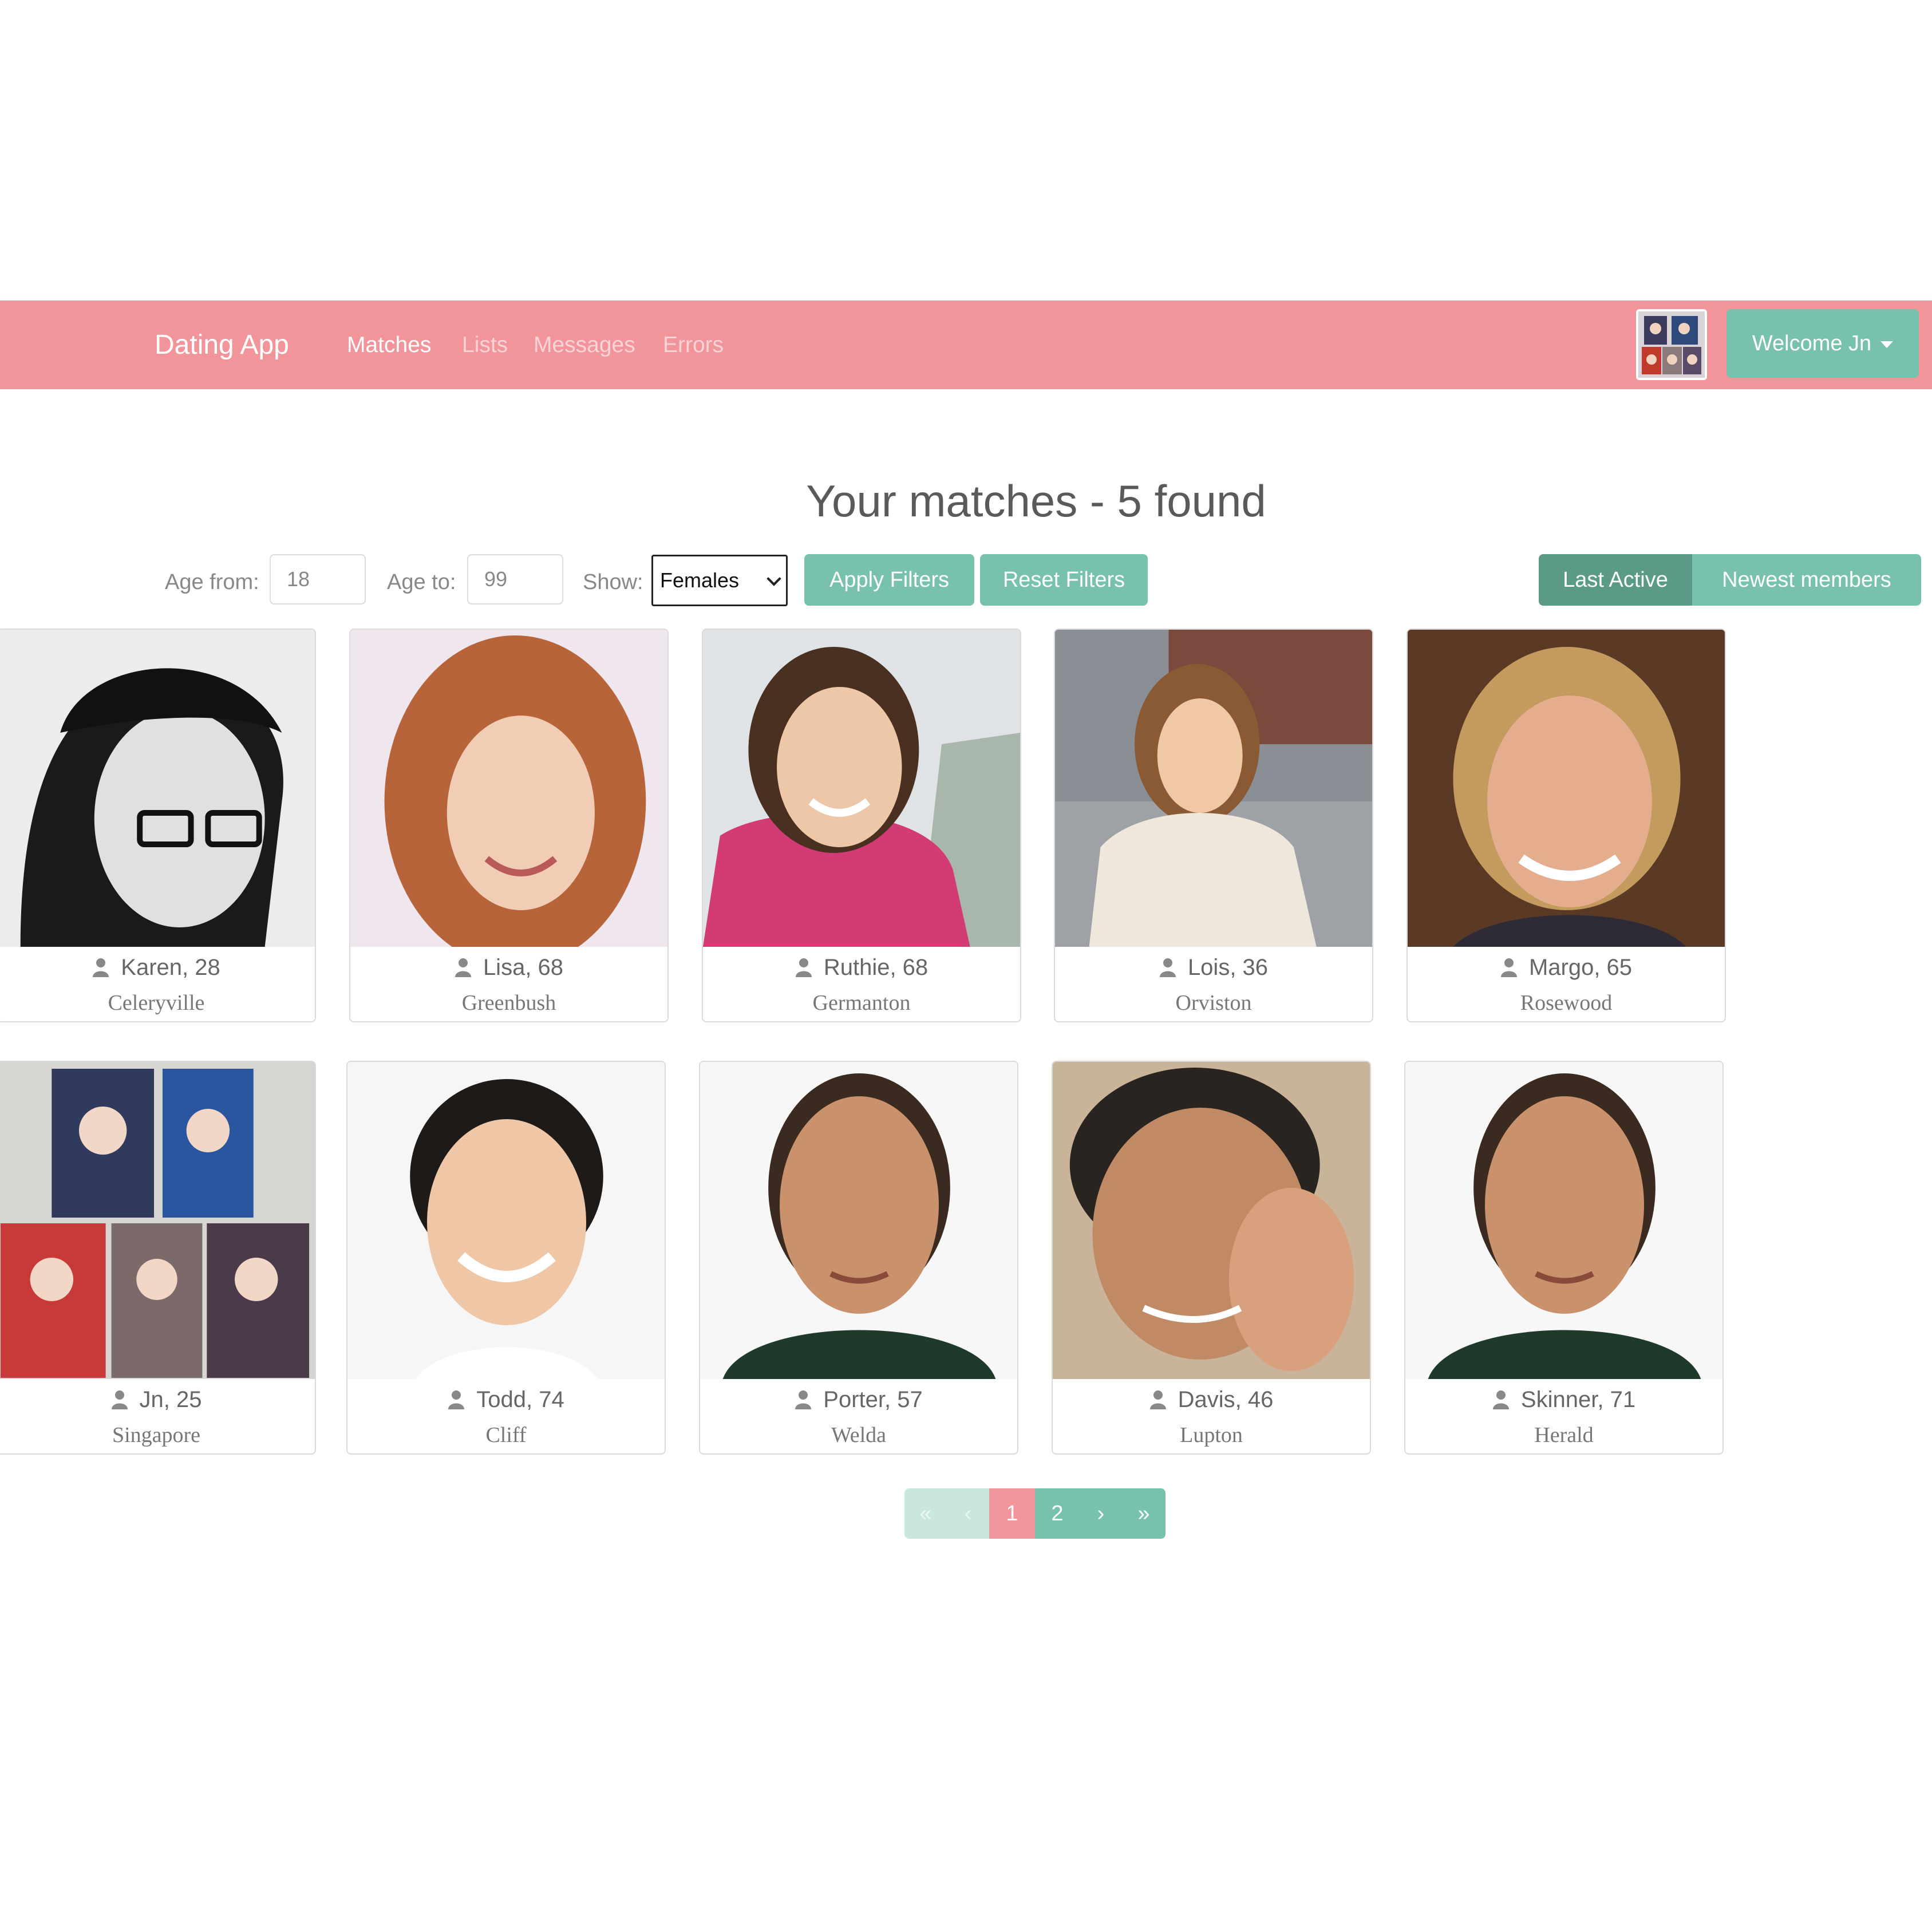  Describe the element at coordinates (1064, 580) in the screenshot. I see `reset-filters-button: Reset Filters` at that location.